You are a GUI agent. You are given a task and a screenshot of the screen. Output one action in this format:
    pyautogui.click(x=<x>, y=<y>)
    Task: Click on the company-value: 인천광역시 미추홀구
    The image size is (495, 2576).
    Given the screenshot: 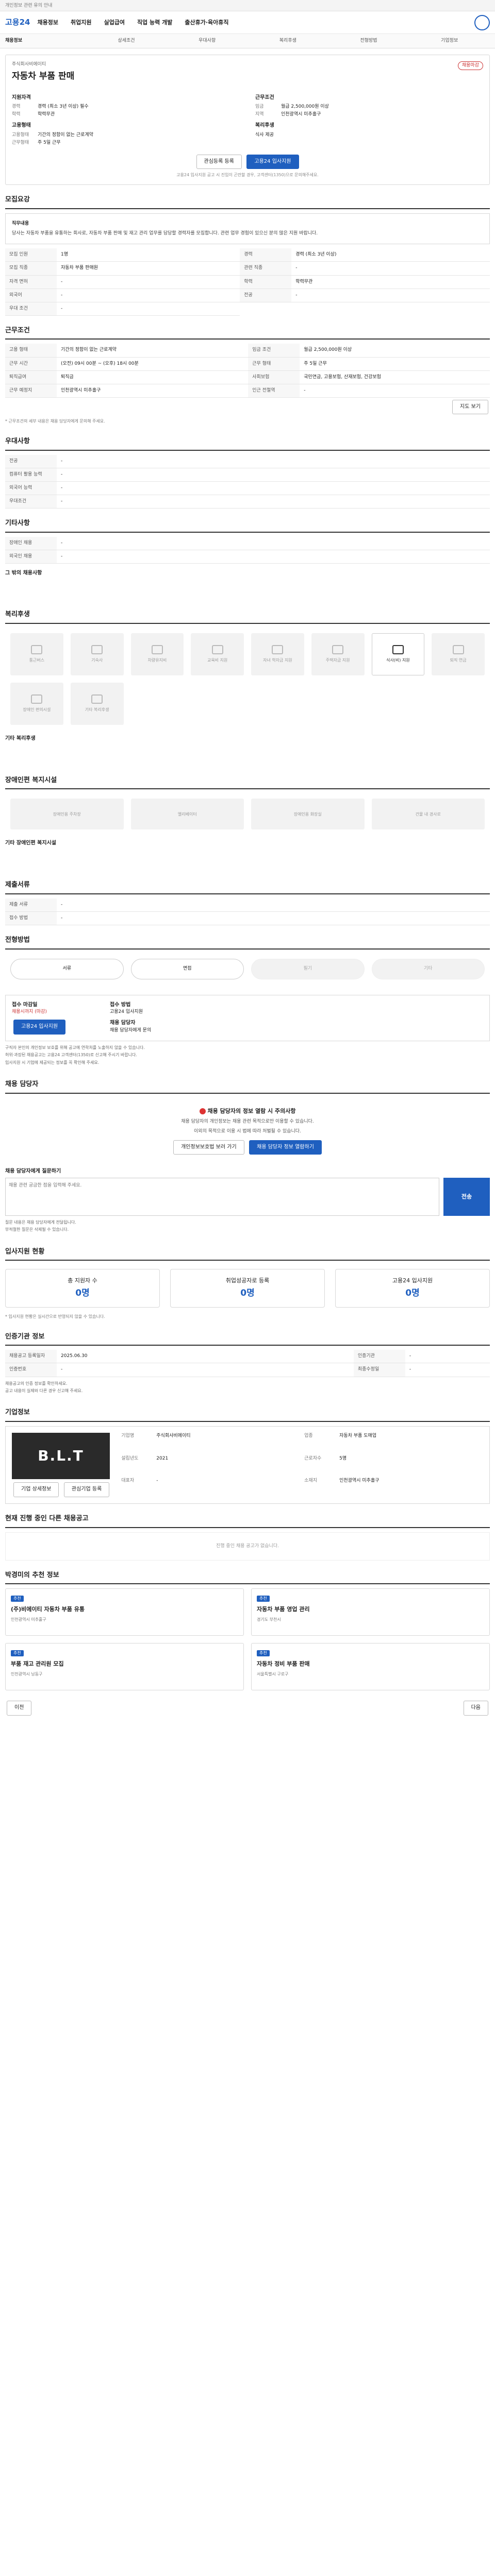 What is the action you would take?
    pyautogui.click(x=359, y=1481)
    